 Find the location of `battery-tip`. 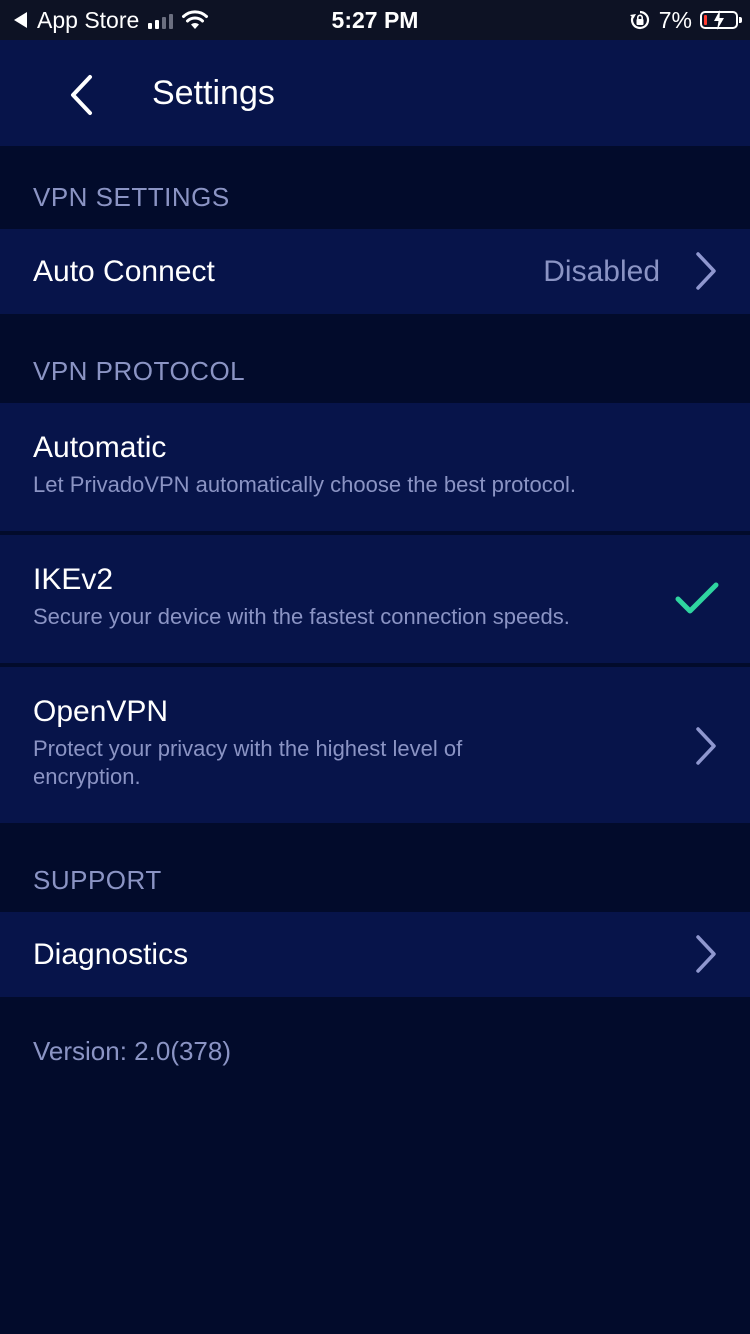

battery-tip is located at coordinates (740, 20).